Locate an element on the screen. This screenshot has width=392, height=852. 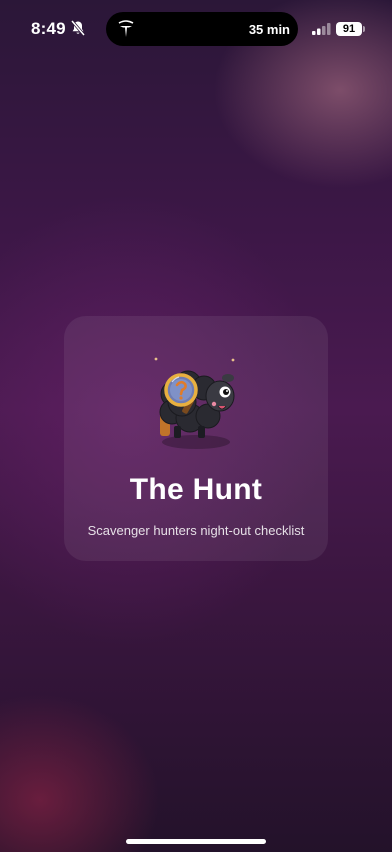
app-logo-icon is located at coordinates (126, 28).